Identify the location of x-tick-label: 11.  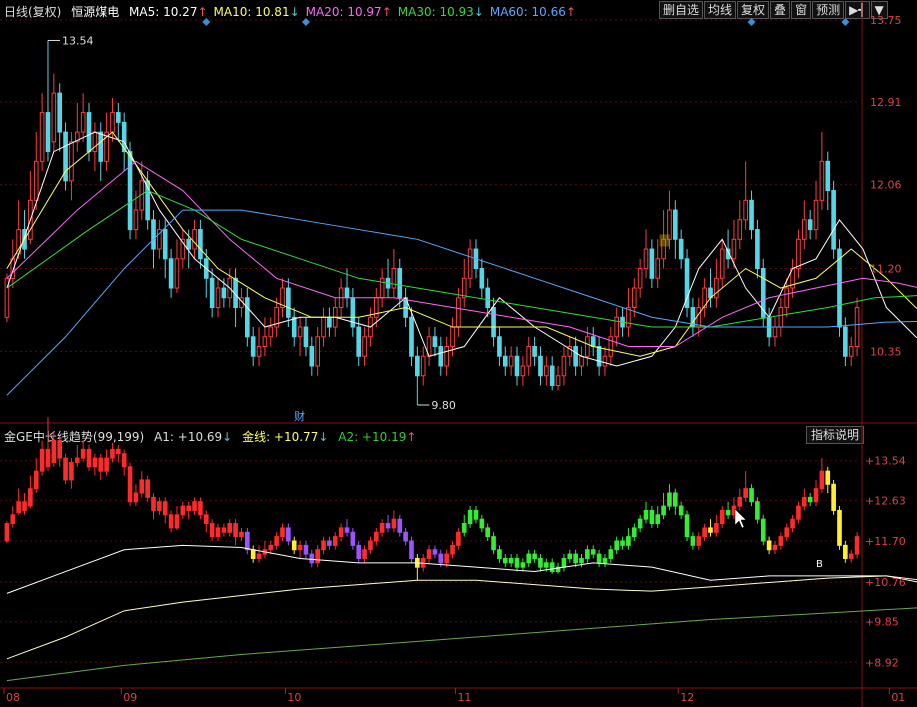
(464, 697).